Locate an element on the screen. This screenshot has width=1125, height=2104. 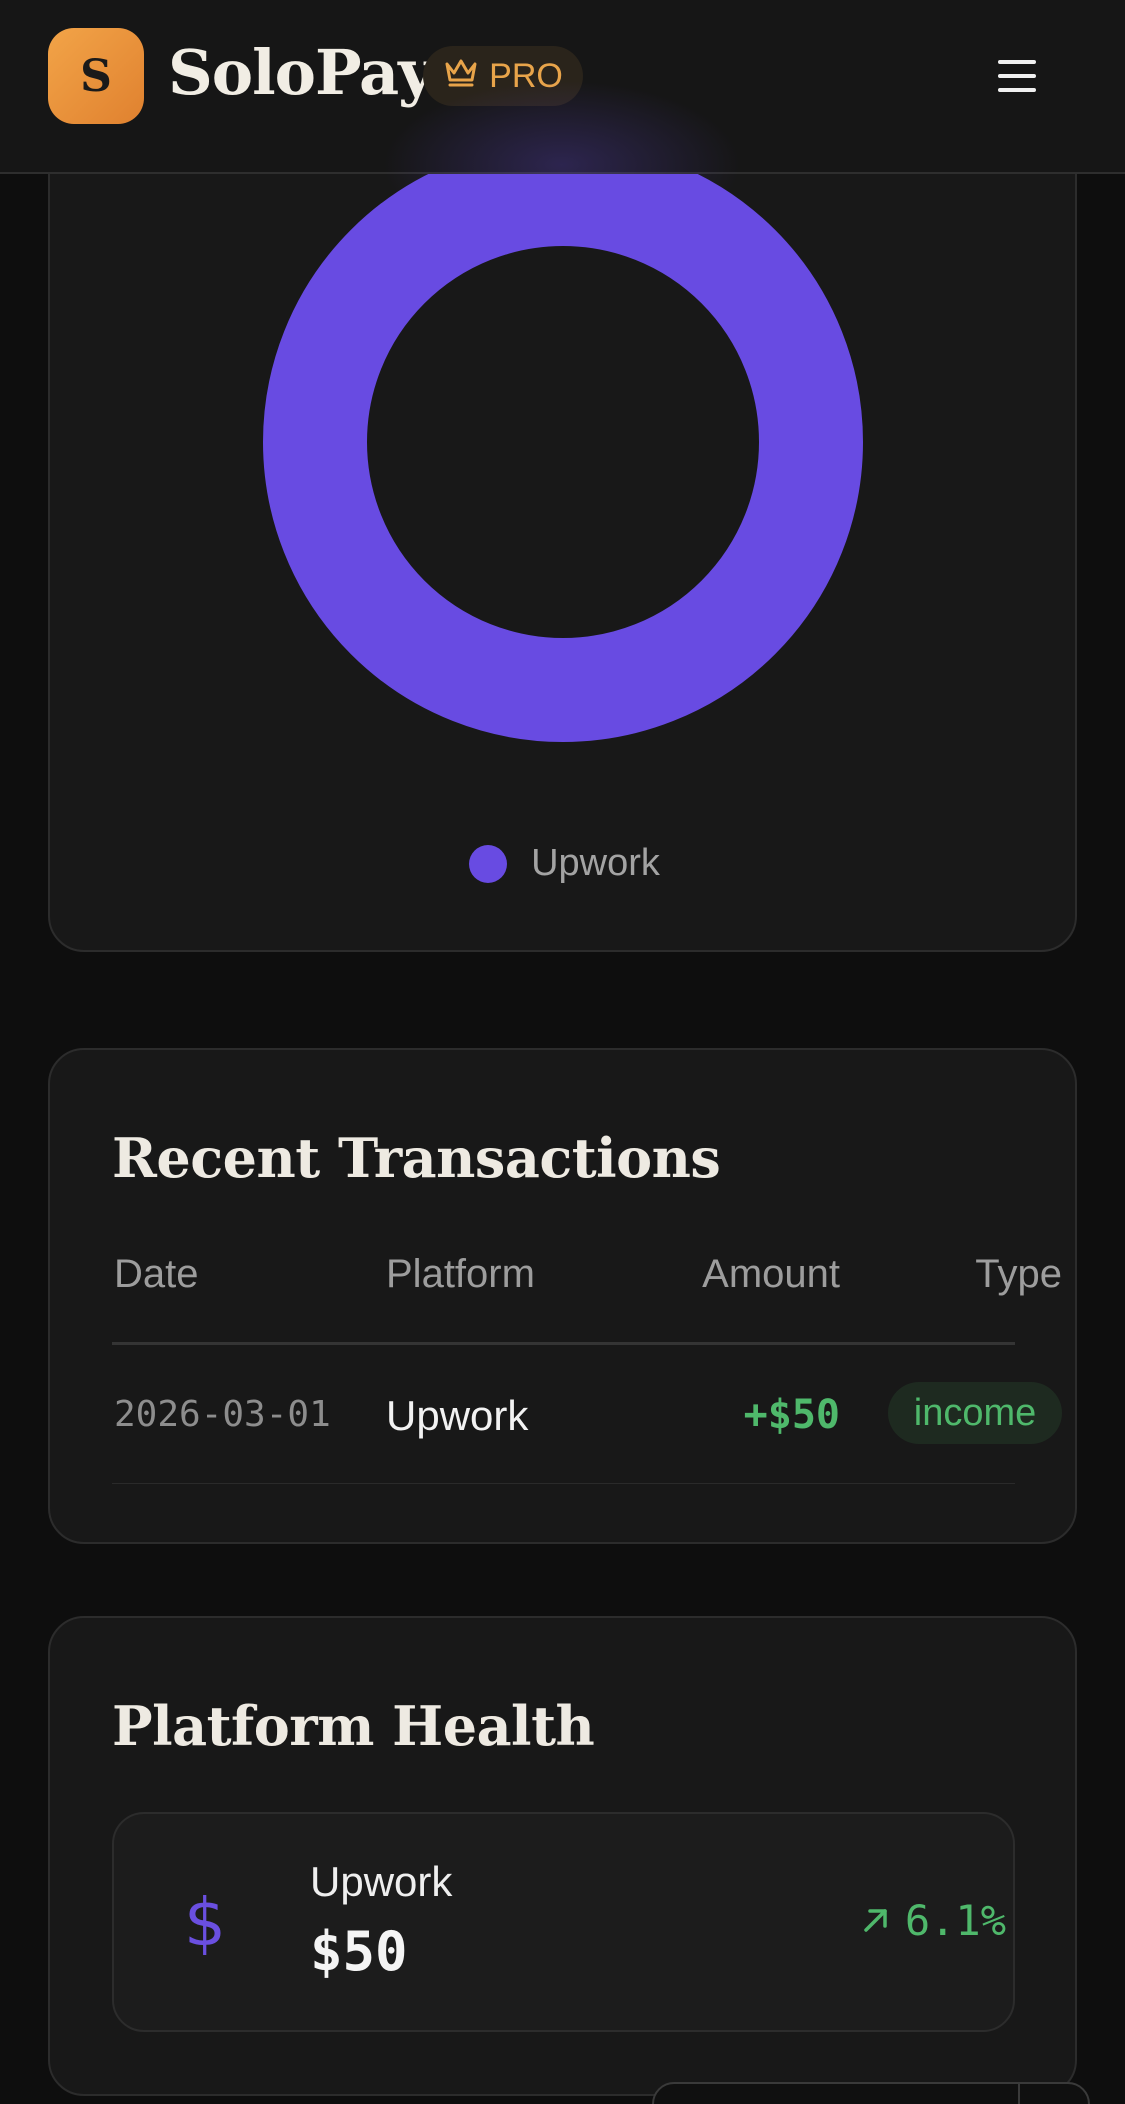
transaction-date: 2026-03-01 is located at coordinates (222, 1414).